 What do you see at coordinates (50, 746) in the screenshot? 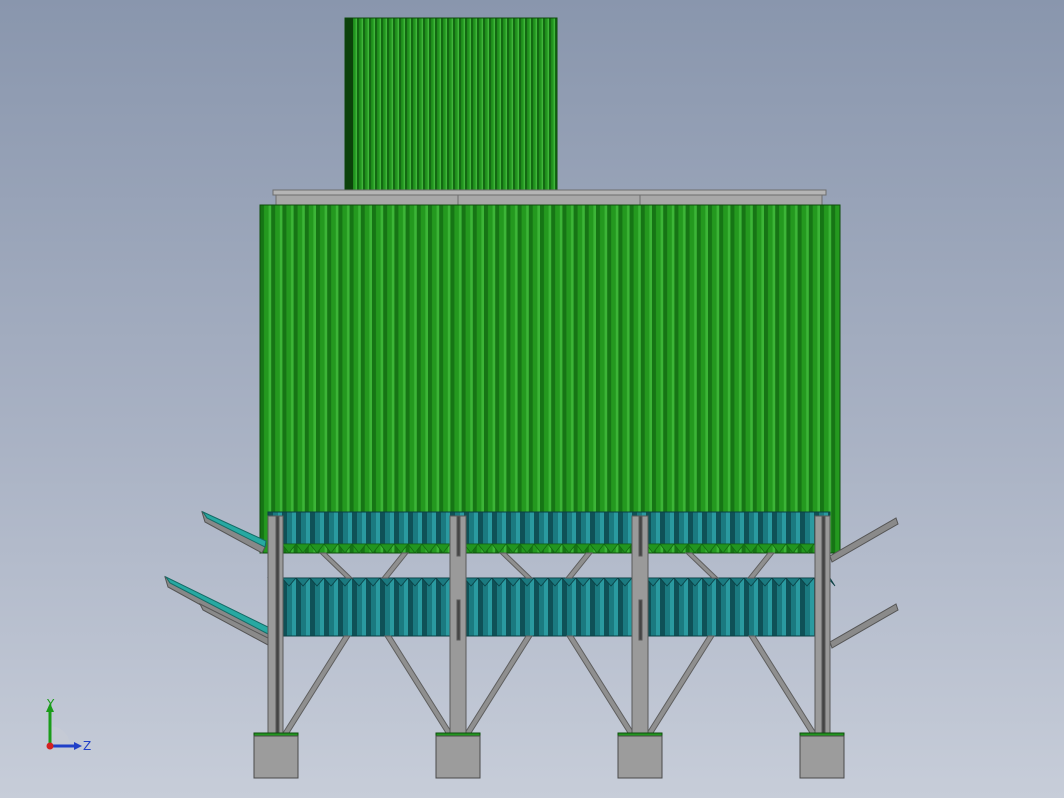
I see `origin-icon` at bounding box center [50, 746].